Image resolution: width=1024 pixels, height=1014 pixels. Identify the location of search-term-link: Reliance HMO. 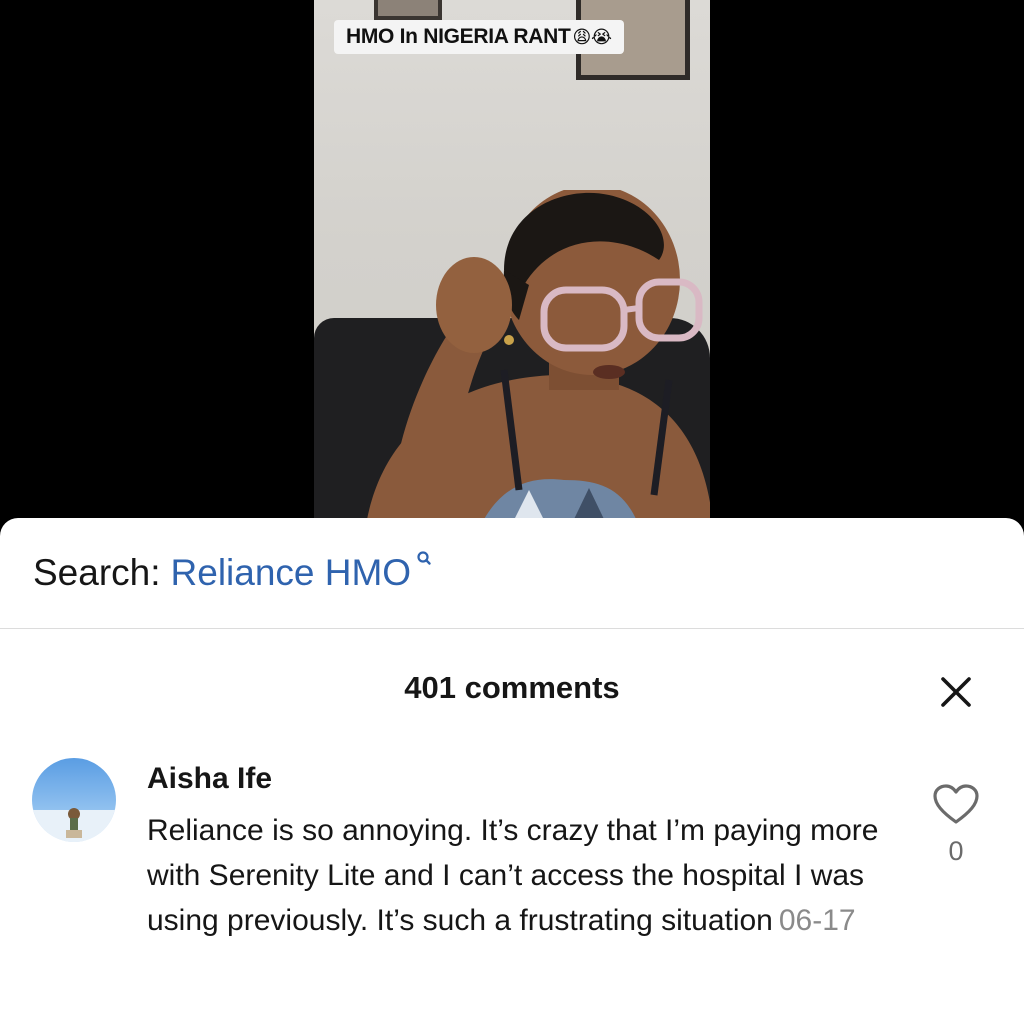
(291, 573).